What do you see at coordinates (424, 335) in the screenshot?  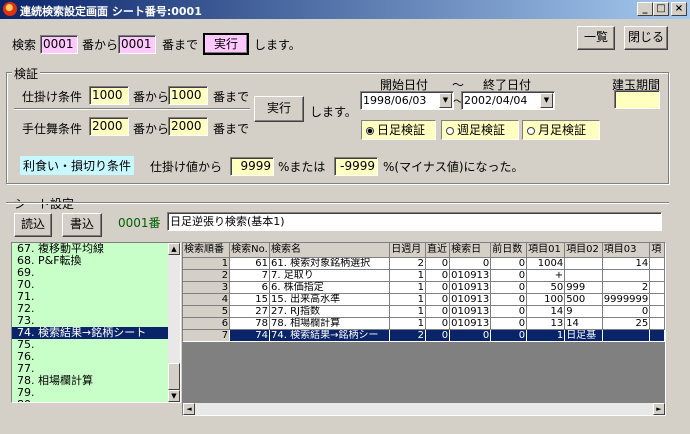 I see `table-row: 7 74 74. 検索結果→銘柄シー 2 0 0 0 1 日足基` at bounding box center [424, 335].